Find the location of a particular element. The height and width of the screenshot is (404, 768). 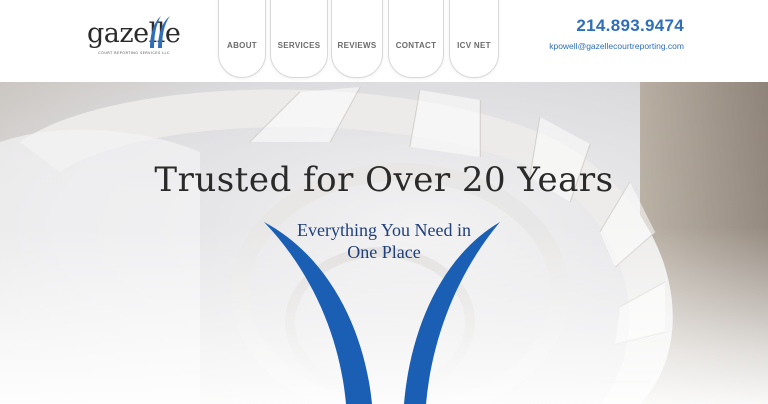

nav-item-icv-net: ICV NET is located at coordinates (474, 39).